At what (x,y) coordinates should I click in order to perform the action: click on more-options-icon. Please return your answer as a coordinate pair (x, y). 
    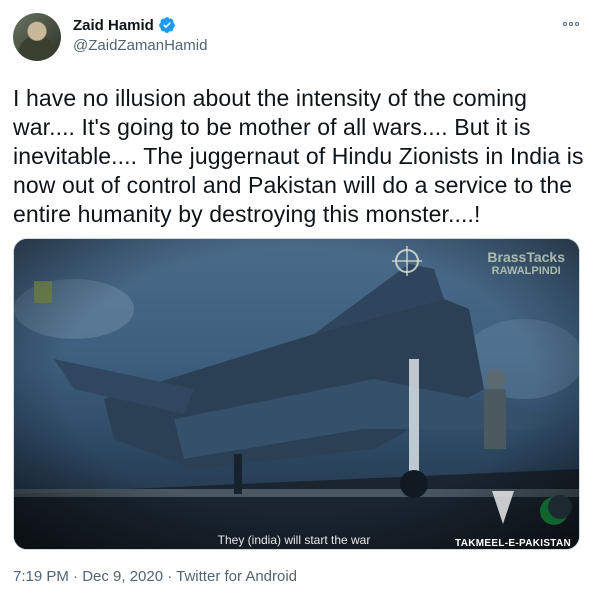
    Looking at the image, I should click on (571, 24).